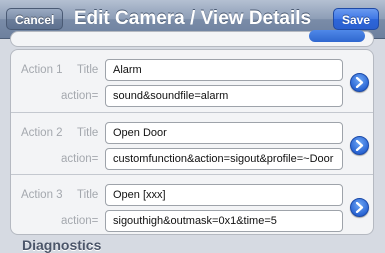 The width and height of the screenshot is (385, 253). Describe the element at coordinates (224, 96) in the screenshot. I see `action-param-input: sound&soundfile=alarm` at that location.